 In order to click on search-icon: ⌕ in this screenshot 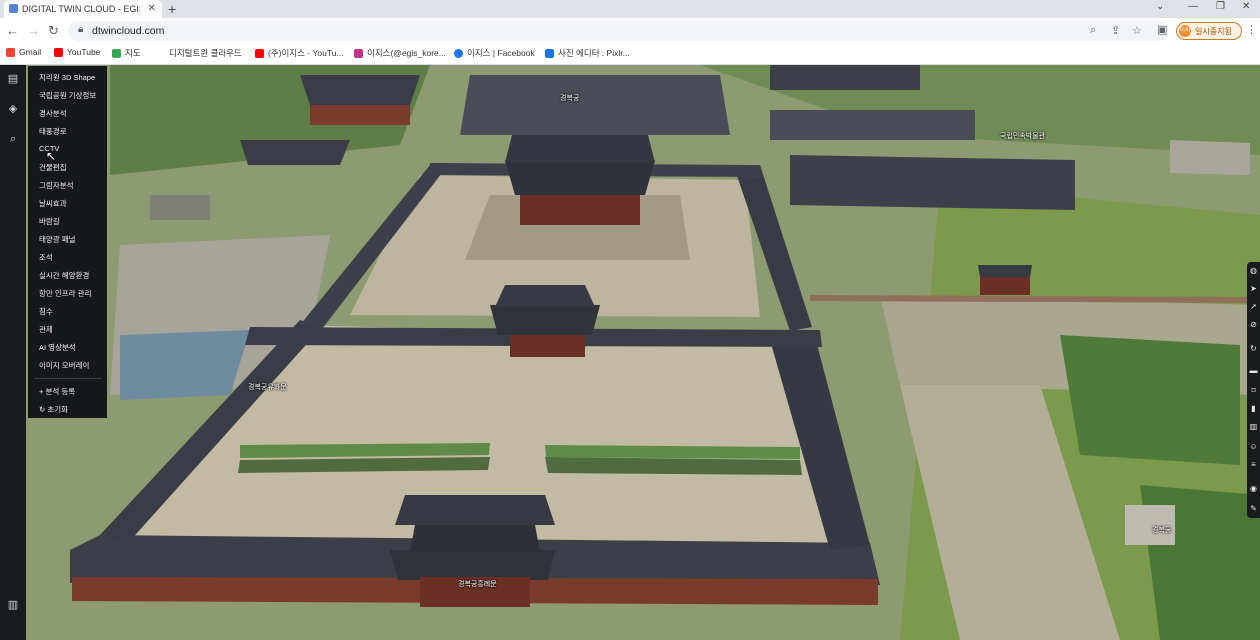, I will do `click(13, 139)`.